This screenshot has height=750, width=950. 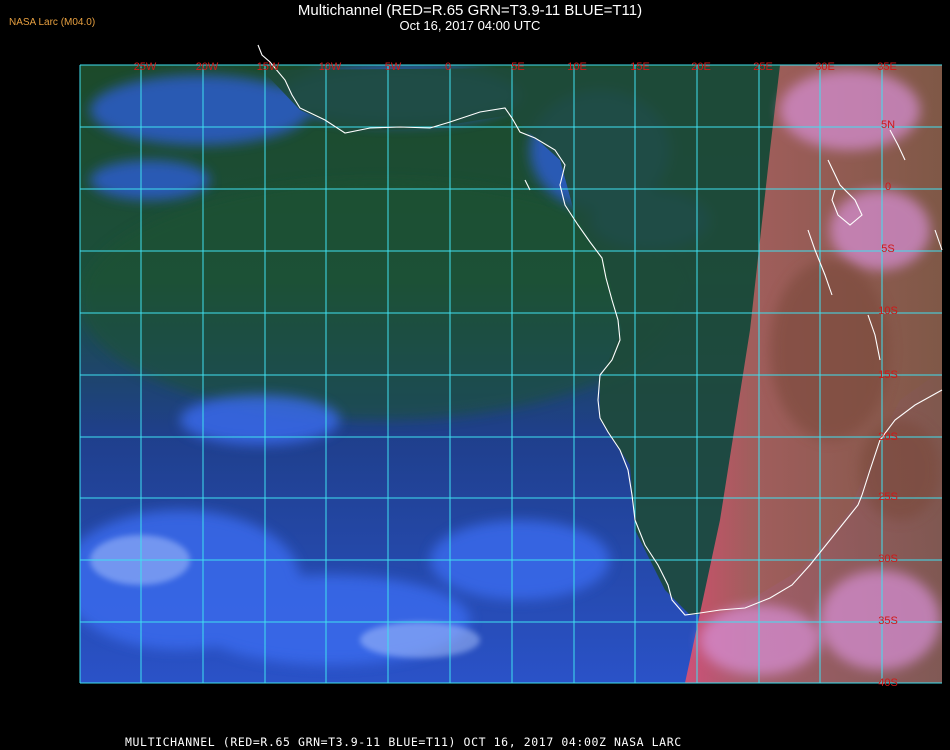 I want to click on latitude-label: 10S, so click(x=888, y=311).